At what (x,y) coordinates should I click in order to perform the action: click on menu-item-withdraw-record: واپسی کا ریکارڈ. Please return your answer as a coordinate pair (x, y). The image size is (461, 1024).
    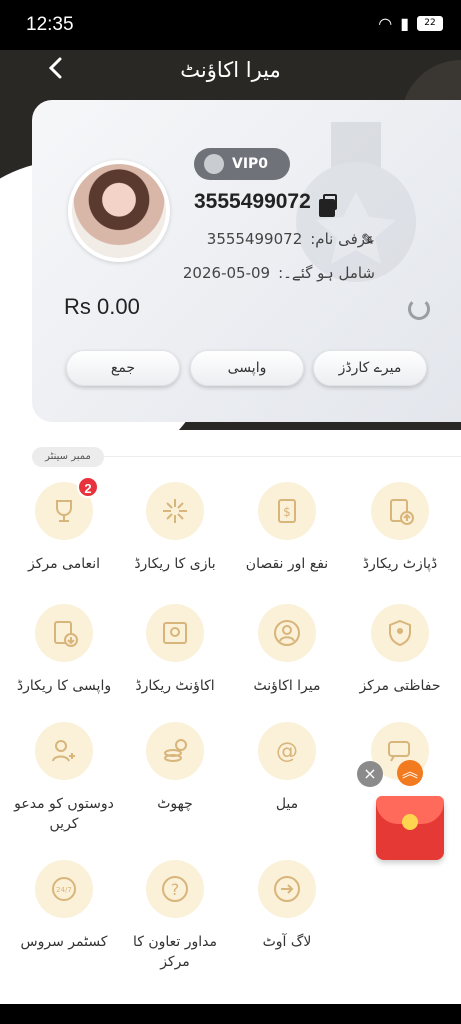
    Looking at the image, I should click on (64, 650).